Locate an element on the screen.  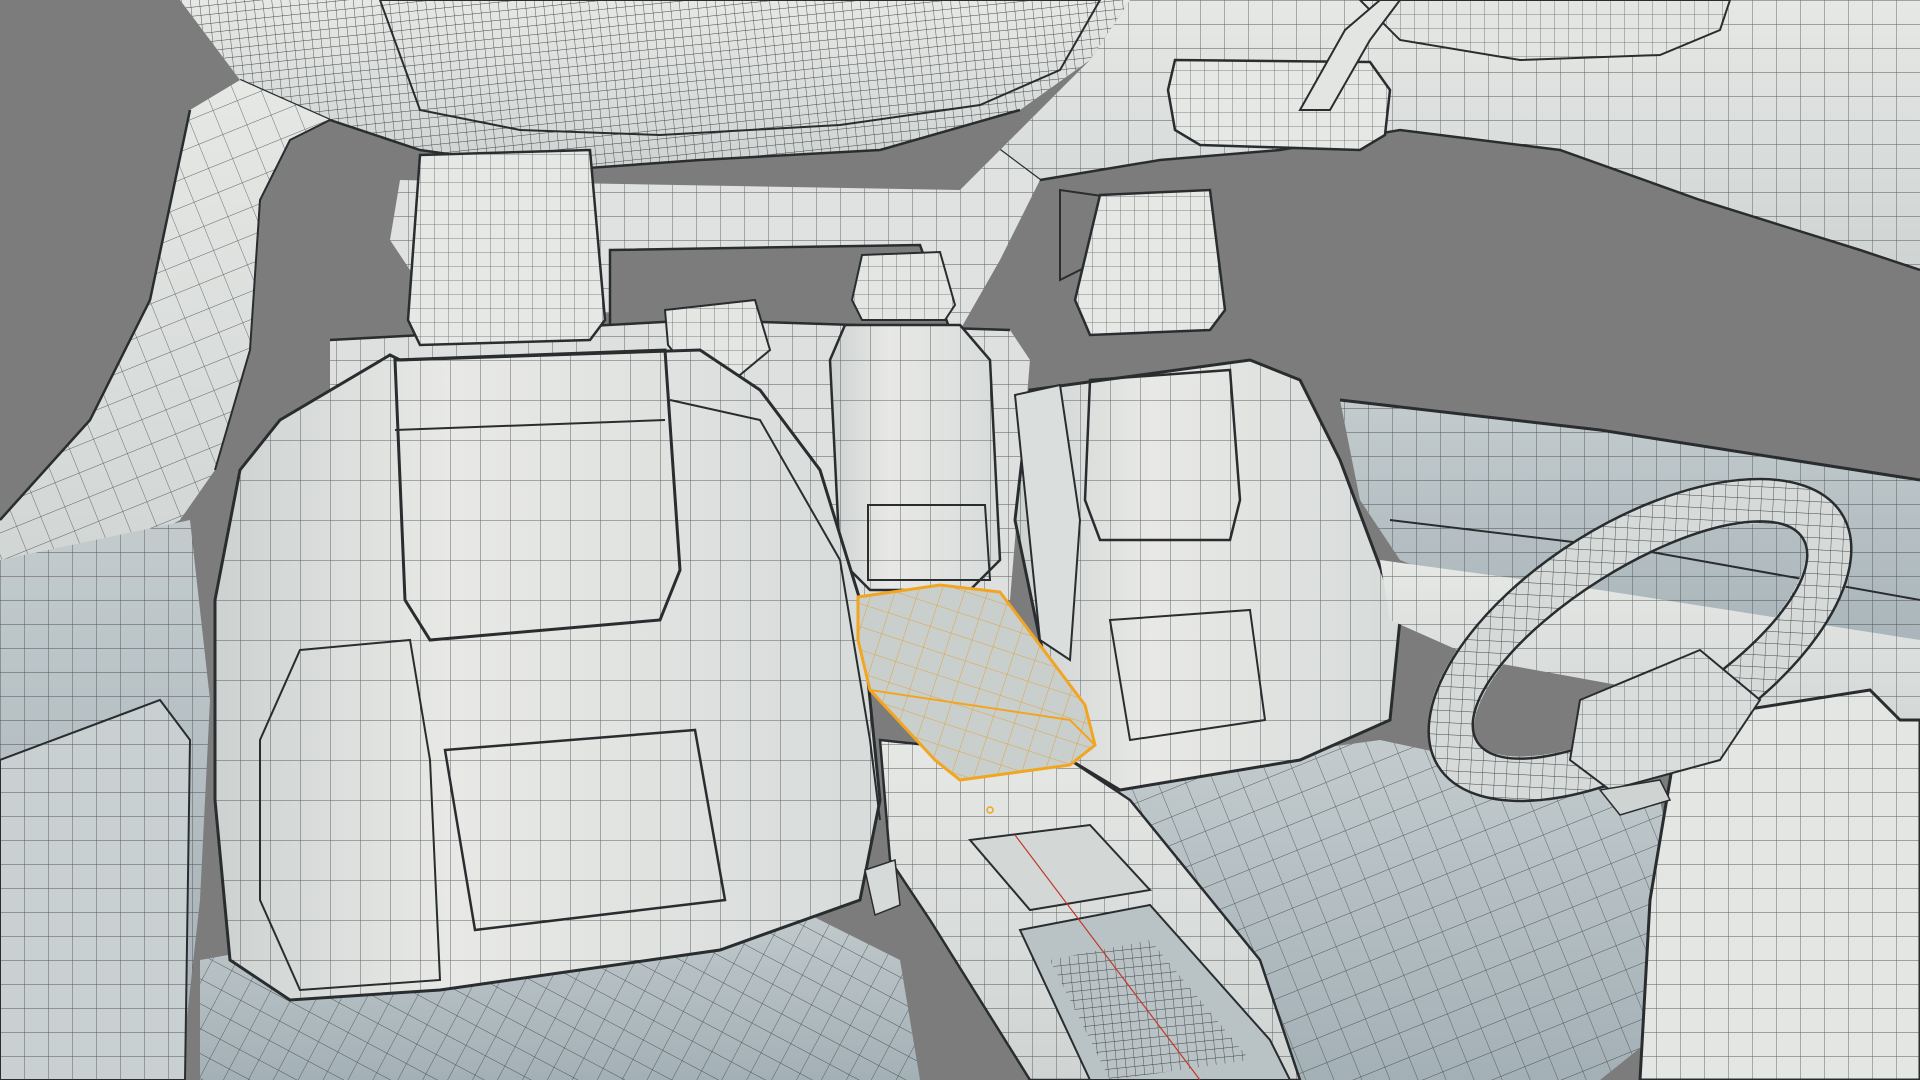
left-front-headrest is located at coordinates (506, 247).